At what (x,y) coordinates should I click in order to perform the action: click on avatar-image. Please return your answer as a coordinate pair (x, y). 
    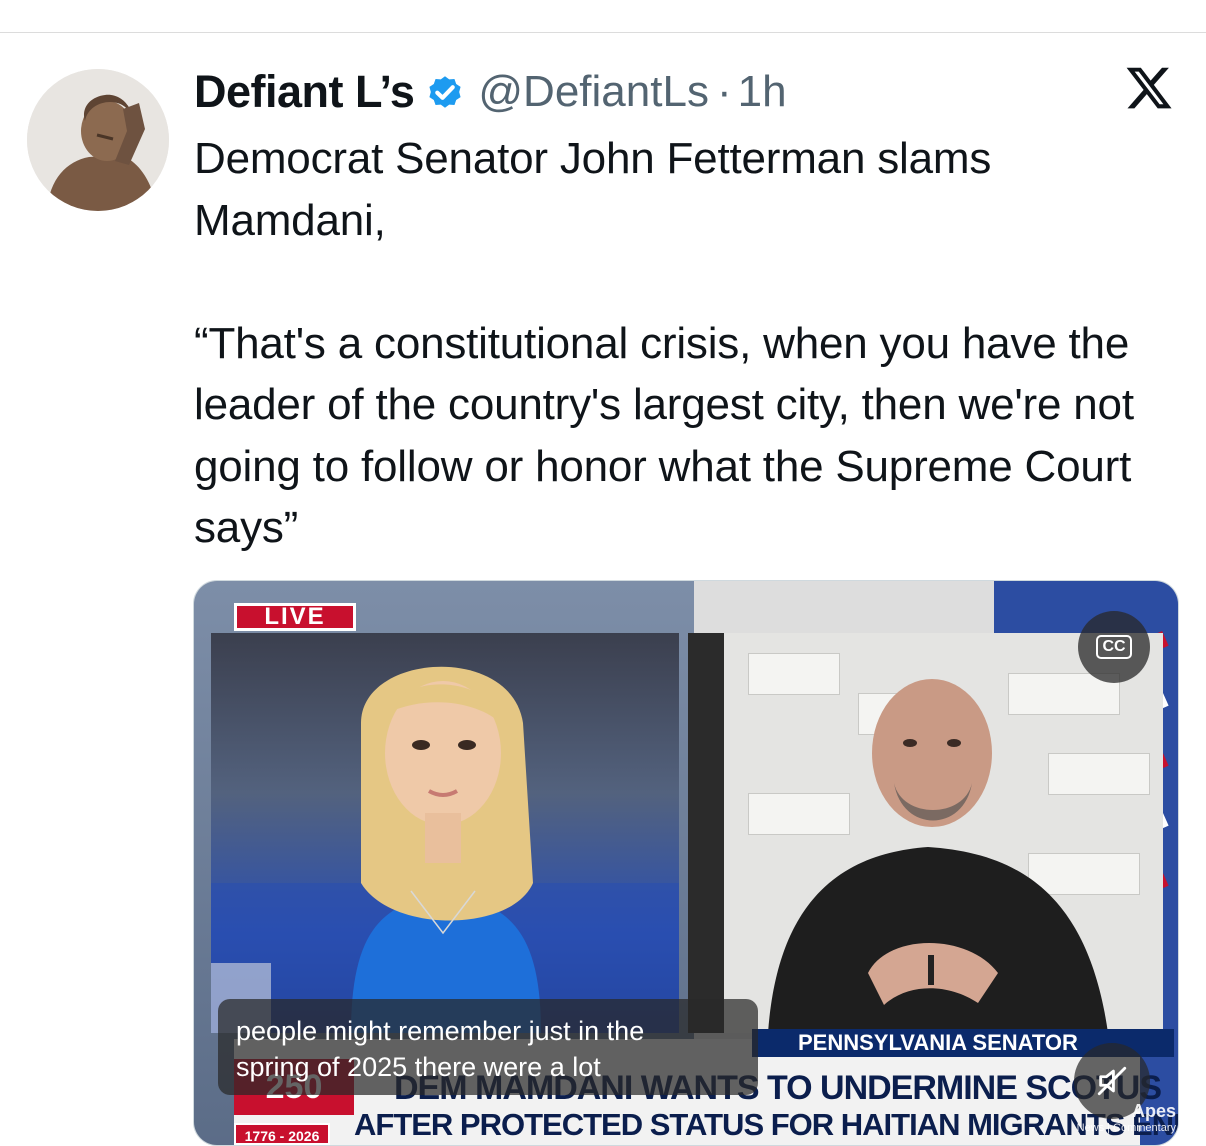
    Looking at the image, I should click on (98, 140).